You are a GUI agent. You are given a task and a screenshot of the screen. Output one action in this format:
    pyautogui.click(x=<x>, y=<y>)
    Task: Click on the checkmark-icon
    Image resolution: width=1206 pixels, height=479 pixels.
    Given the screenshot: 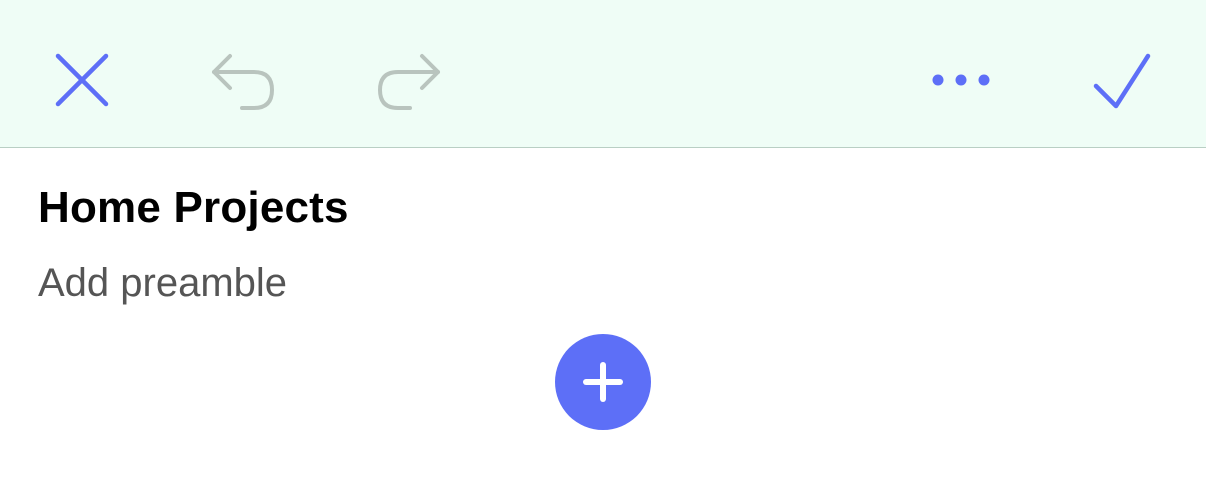 What is the action you would take?
    pyautogui.click(x=1122, y=81)
    